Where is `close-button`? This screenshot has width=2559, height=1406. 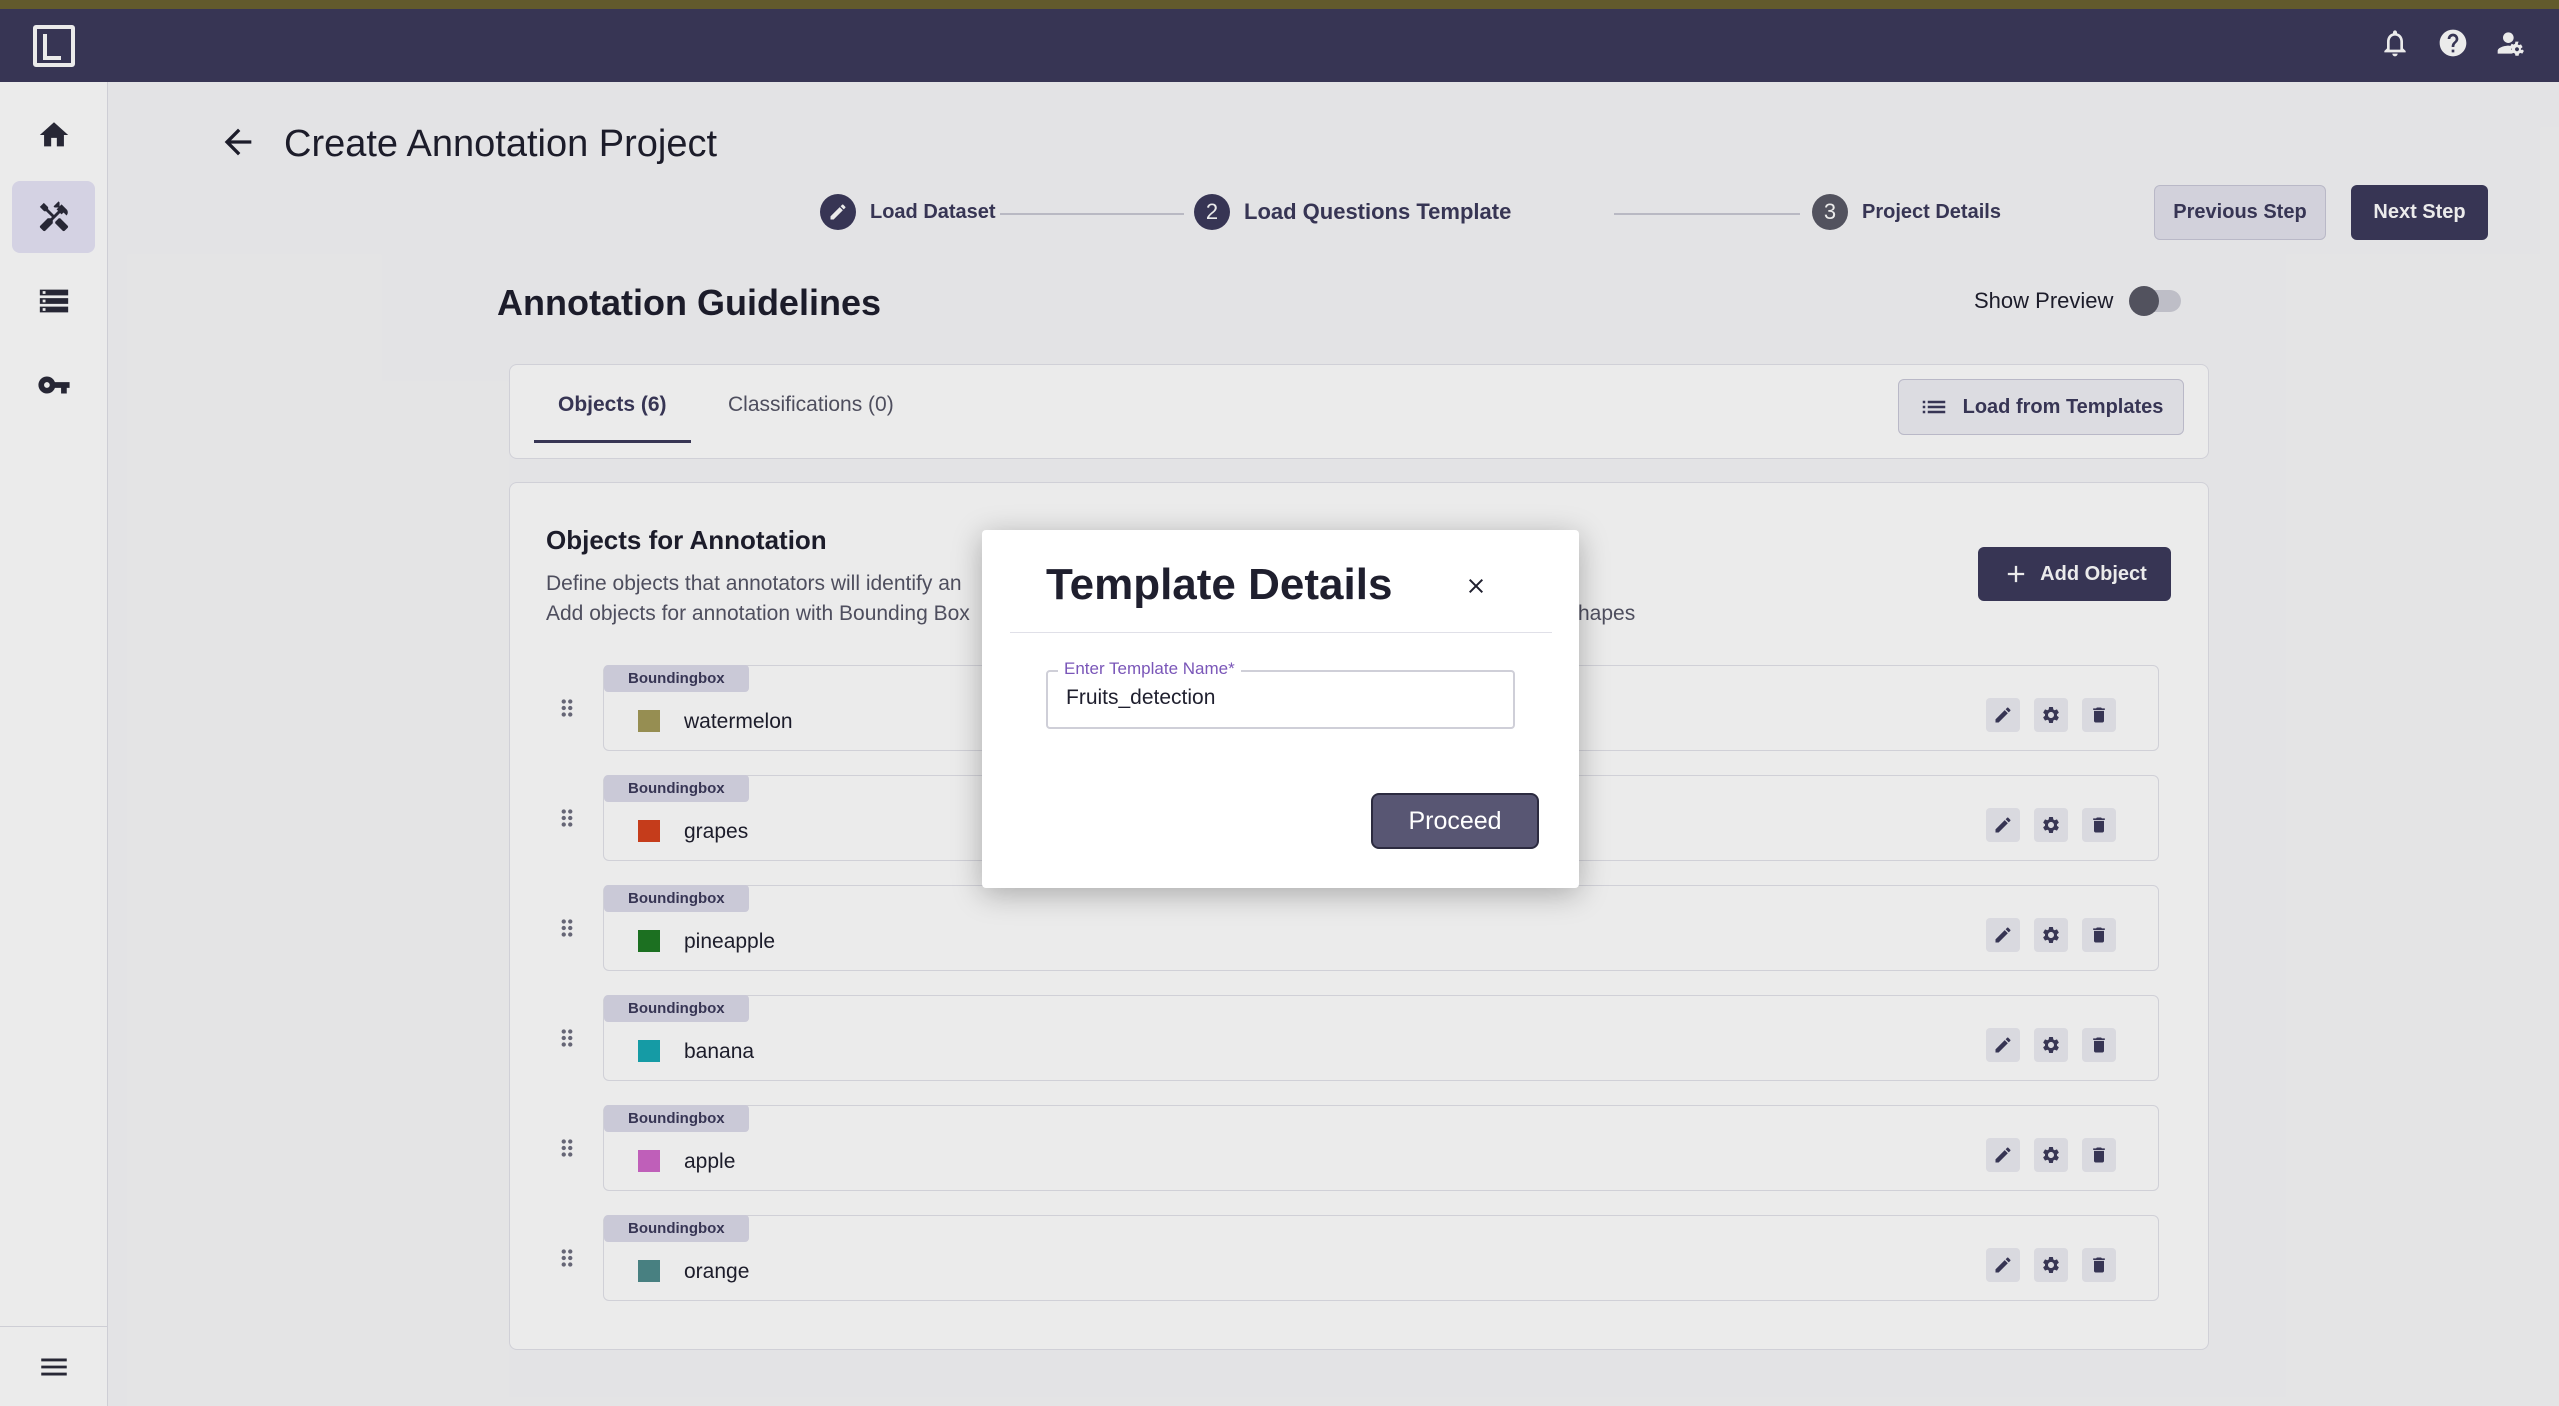
close-button is located at coordinates (1476, 586).